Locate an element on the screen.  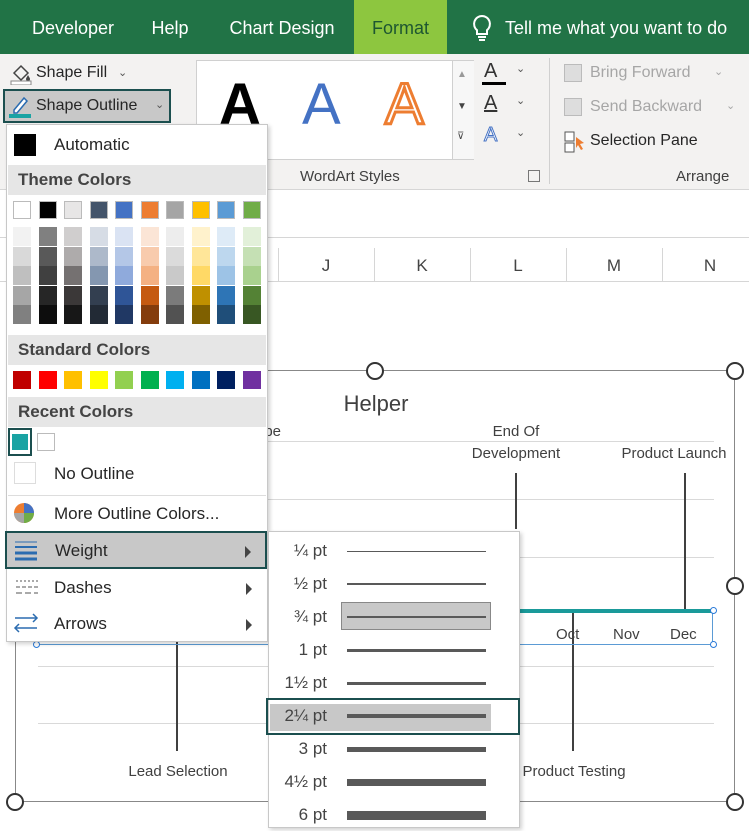
tab-developer: Developer is located at coordinates (73, 27).